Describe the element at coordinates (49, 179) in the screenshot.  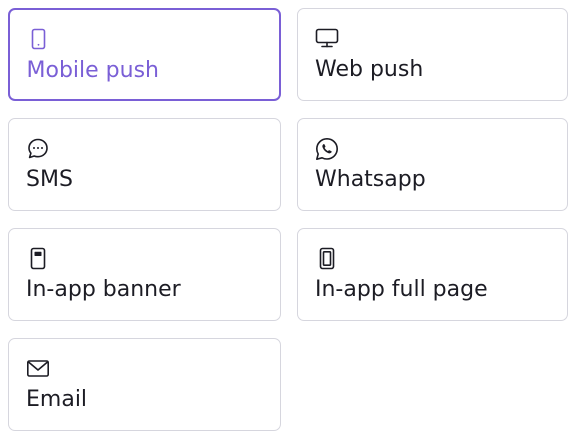
I see `channel-label-sms: SMS` at that location.